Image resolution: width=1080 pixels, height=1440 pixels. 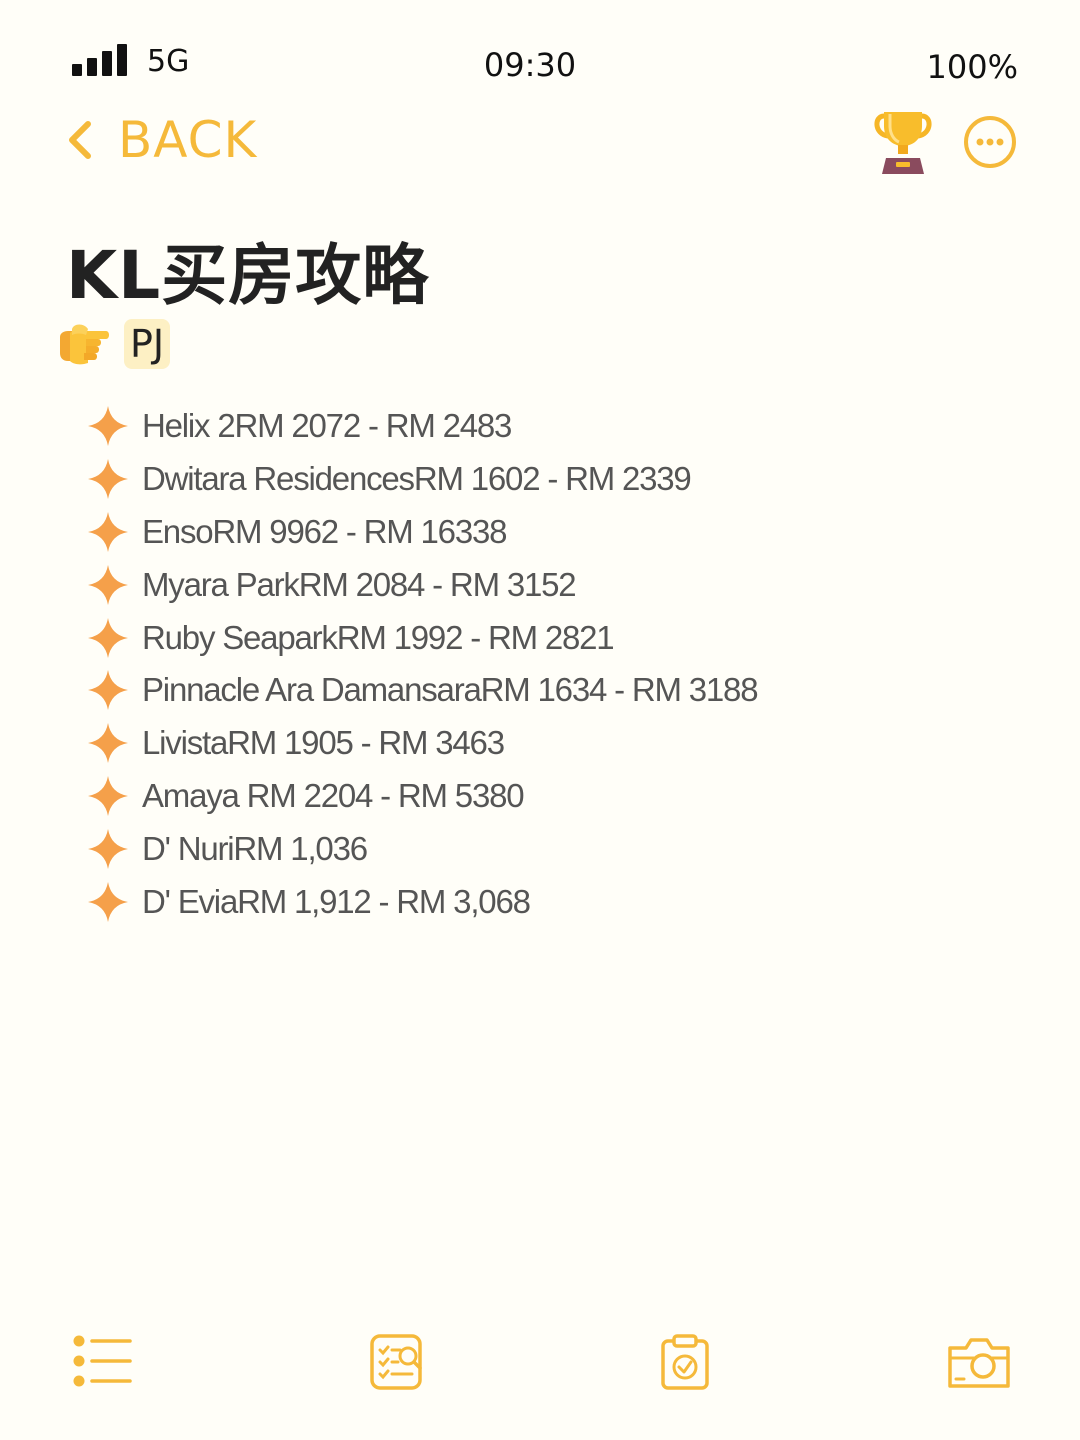 I want to click on list-item: D' EviaRM 1,912 - RM 3,068, so click(x=422, y=901).